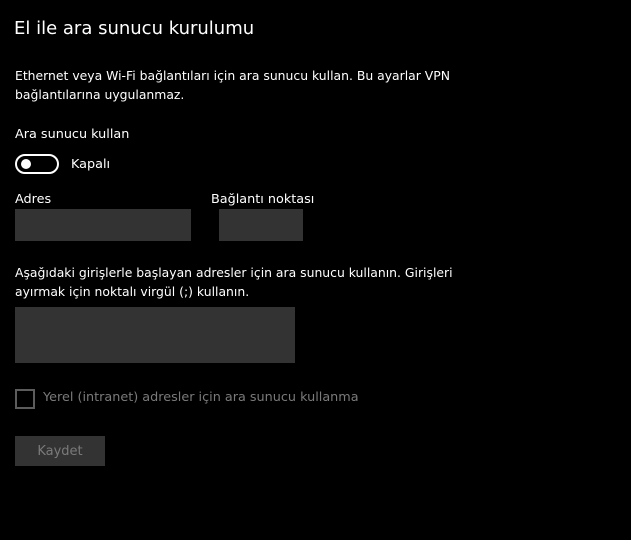 Image resolution: width=631 pixels, height=540 pixels. Describe the element at coordinates (103, 225) in the screenshot. I see `address-input` at that location.